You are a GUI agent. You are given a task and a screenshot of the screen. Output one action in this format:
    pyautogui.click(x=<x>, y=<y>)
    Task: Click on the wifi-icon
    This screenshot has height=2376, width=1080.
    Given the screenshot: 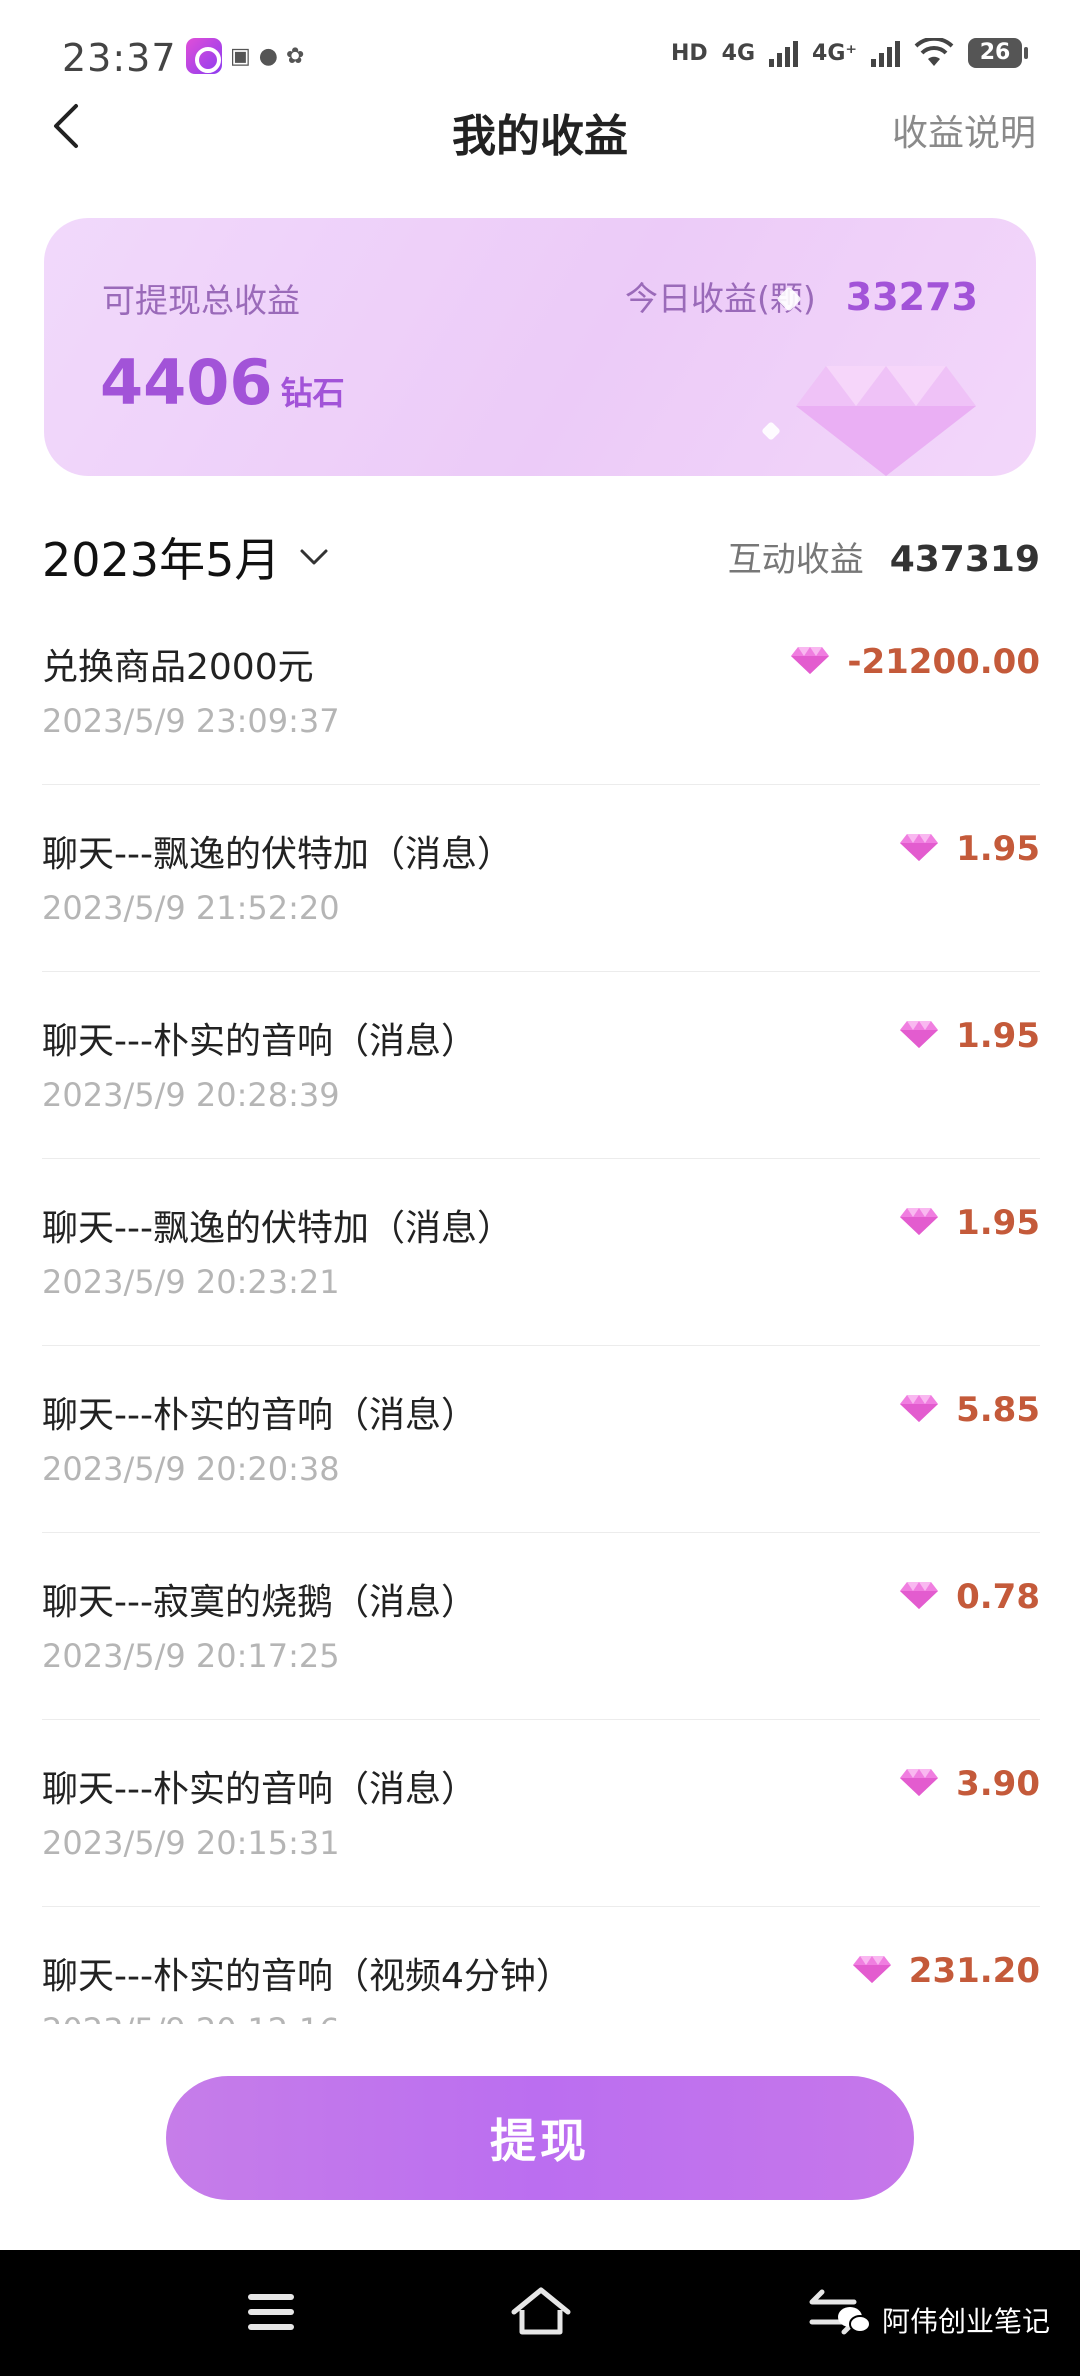 What is the action you would take?
    pyautogui.click(x=934, y=52)
    